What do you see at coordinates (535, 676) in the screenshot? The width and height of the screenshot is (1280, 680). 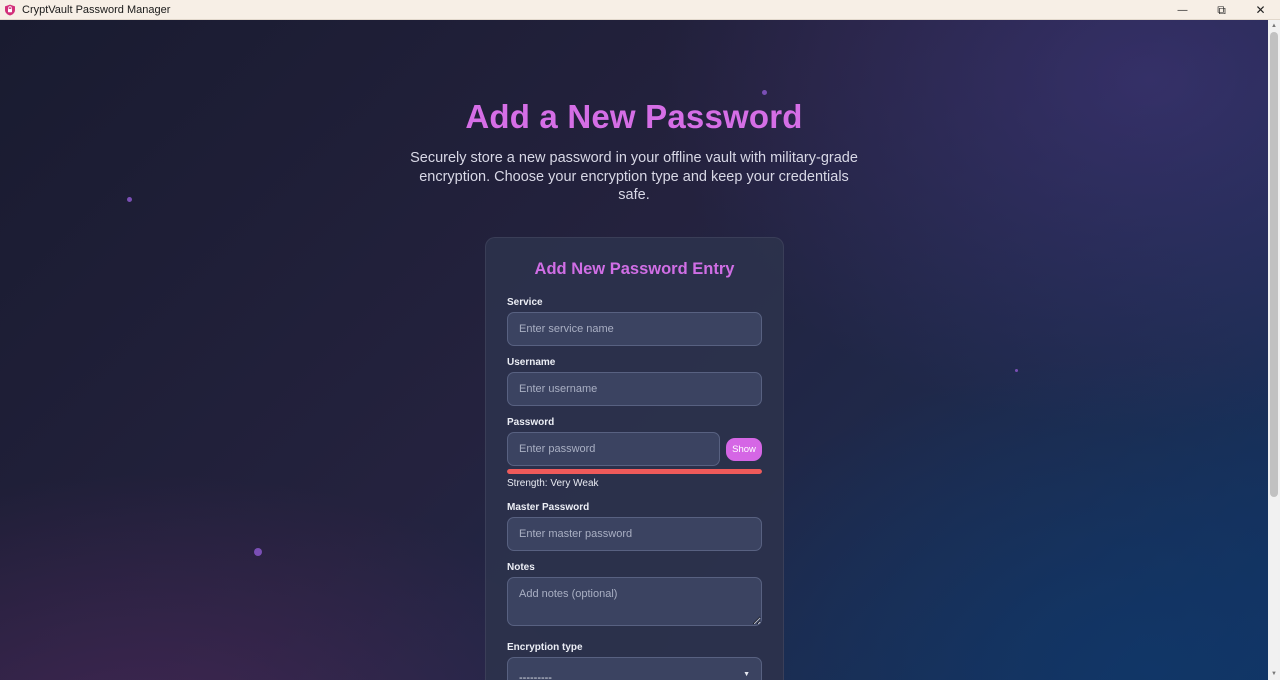 I see `encryption-type-value: ---------` at bounding box center [535, 676].